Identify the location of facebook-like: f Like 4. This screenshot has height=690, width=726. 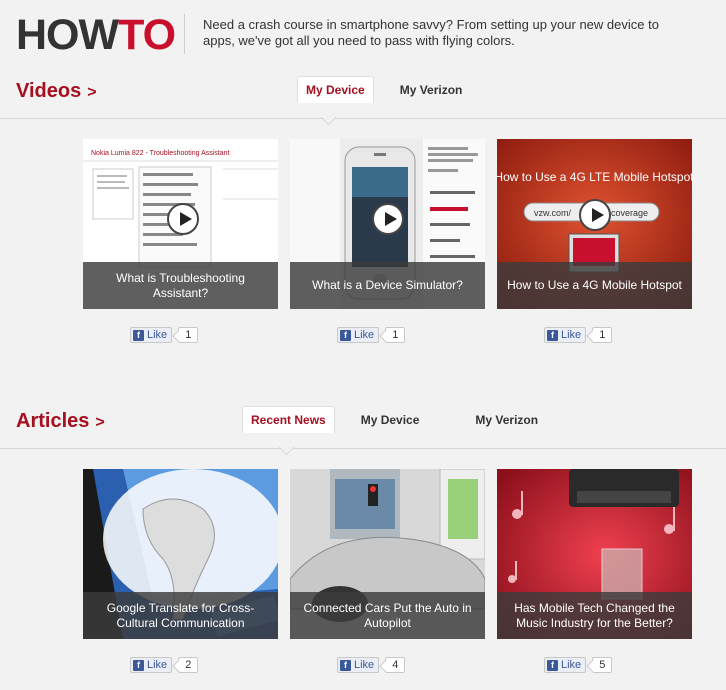
(371, 665).